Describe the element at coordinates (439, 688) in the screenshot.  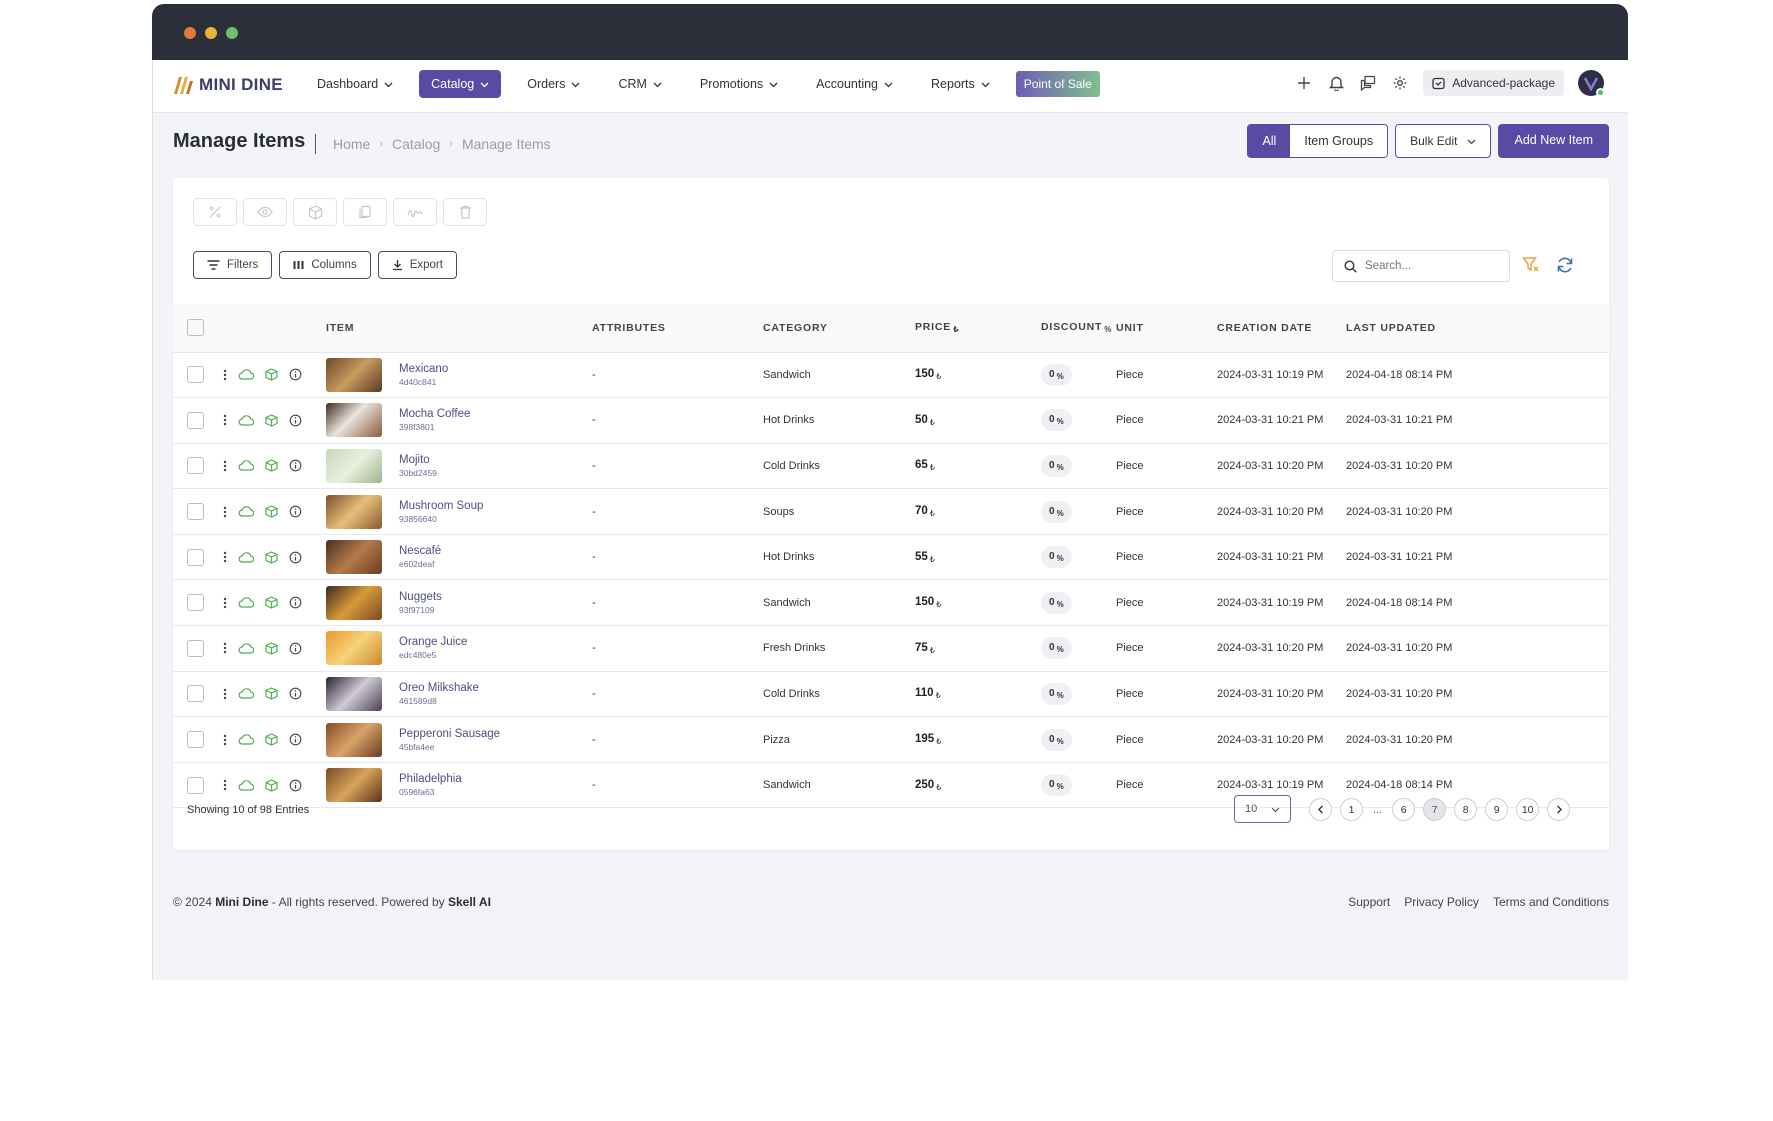
I see `item-name: Oreo Milkshake` at that location.